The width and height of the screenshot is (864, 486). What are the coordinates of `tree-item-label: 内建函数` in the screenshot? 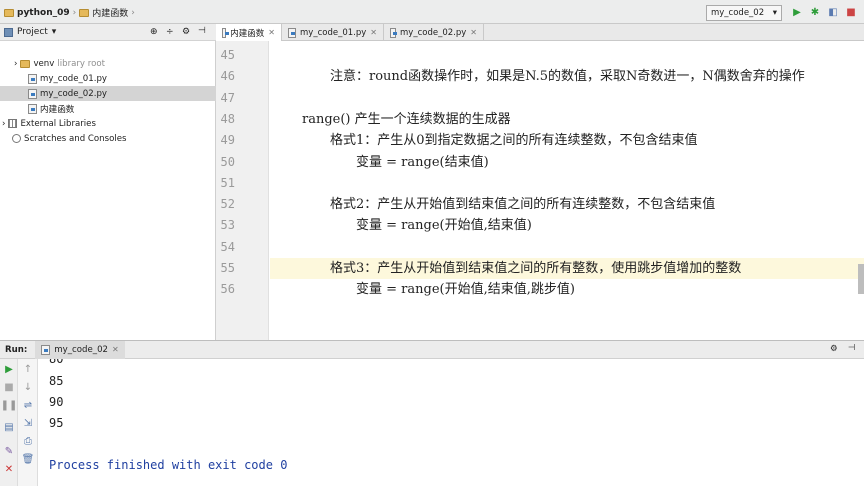 It's located at (57, 109).